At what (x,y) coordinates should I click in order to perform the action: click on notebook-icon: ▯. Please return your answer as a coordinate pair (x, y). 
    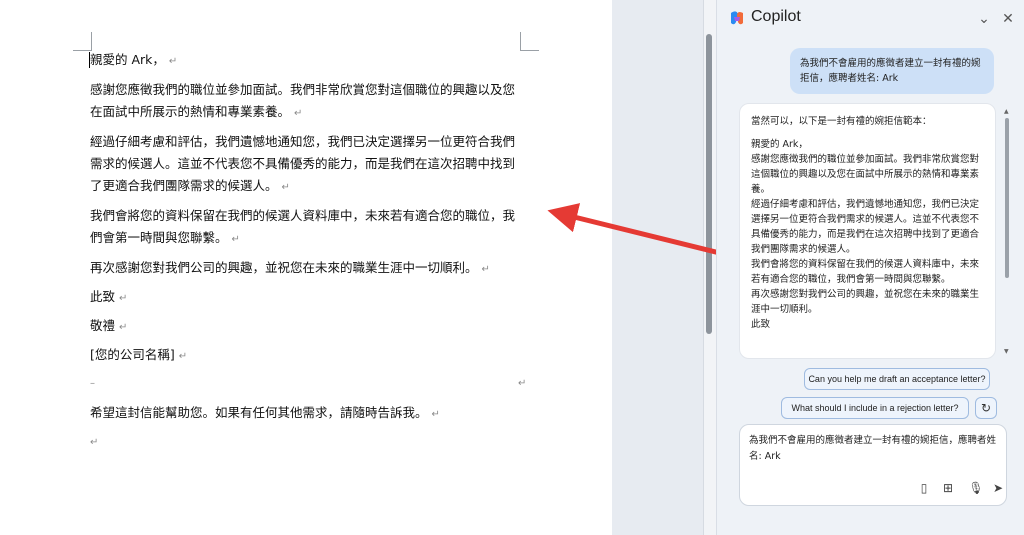
    Looking at the image, I should click on (924, 488).